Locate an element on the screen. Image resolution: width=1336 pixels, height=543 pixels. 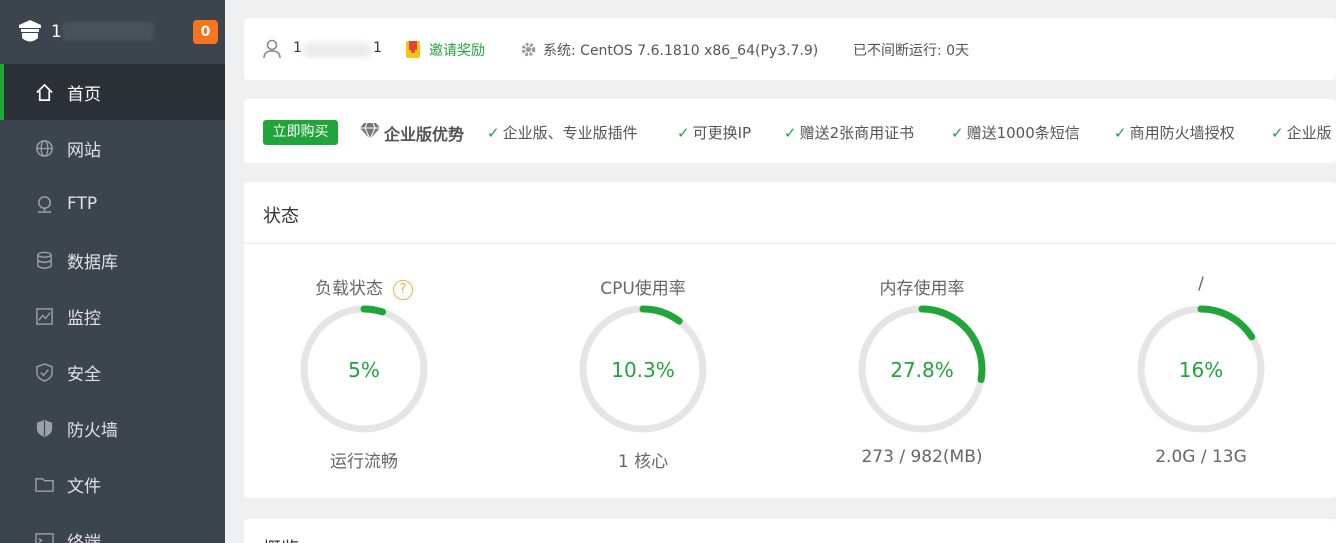
sidebar-item-security: 安全 is located at coordinates (112, 372).